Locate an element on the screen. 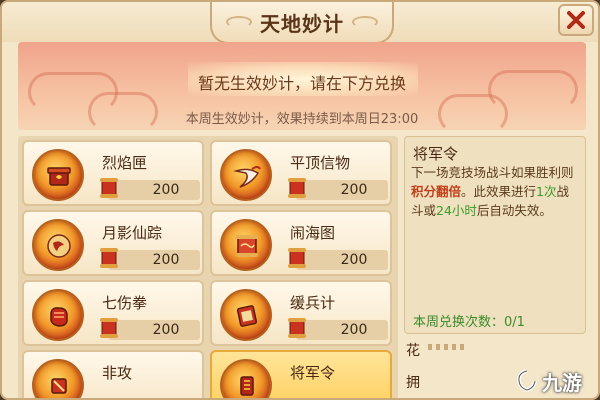 The width and height of the screenshot is (600, 400). desc-text: 下一场竞技场战斗如果胜利则 is located at coordinates (492, 172).